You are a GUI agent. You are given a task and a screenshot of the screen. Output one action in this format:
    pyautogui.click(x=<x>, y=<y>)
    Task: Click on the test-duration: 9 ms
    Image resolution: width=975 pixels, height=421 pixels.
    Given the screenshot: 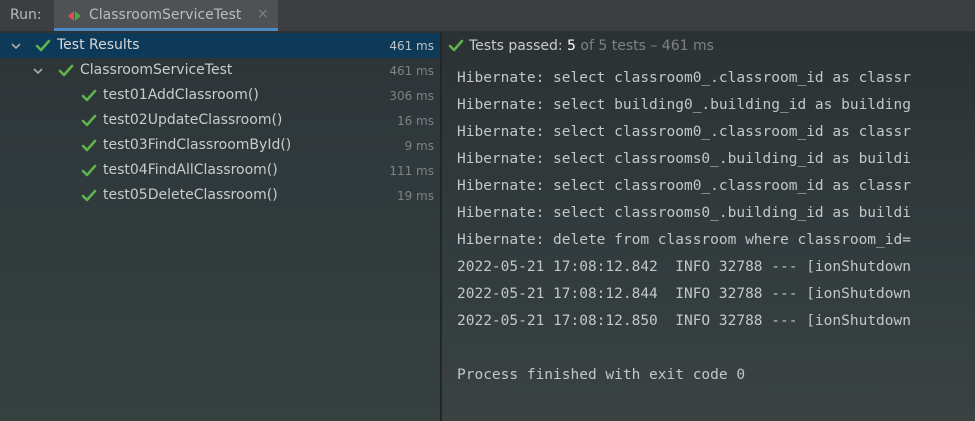 What is the action you would take?
    pyautogui.click(x=419, y=146)
    